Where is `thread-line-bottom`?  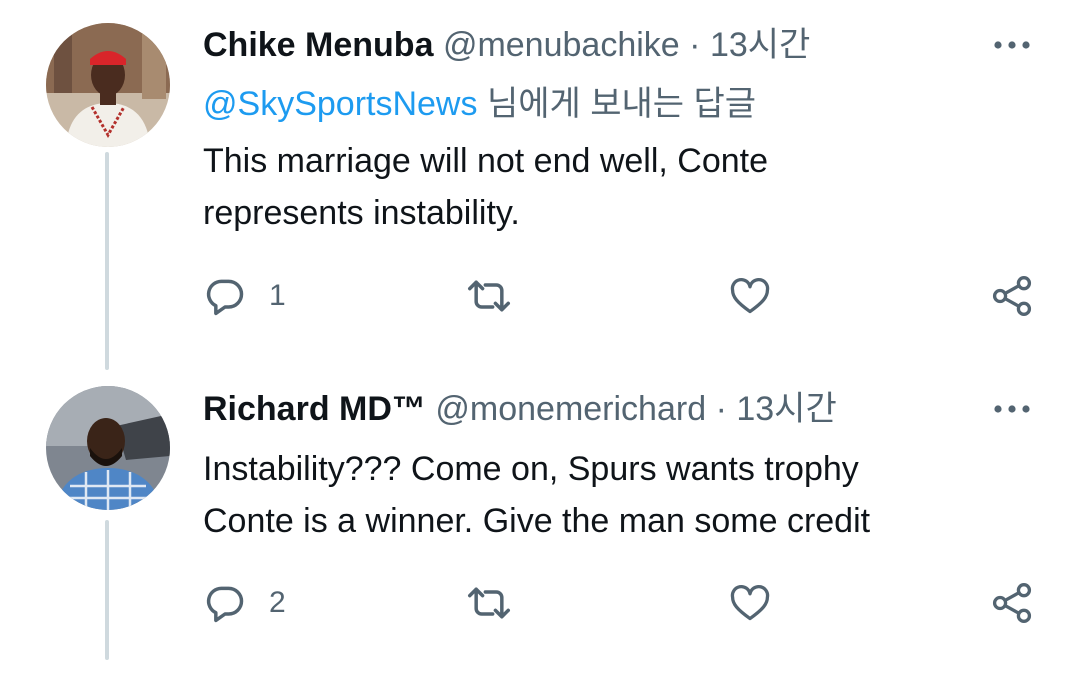
thread-line-bottom is located at coordinates (107, 590).